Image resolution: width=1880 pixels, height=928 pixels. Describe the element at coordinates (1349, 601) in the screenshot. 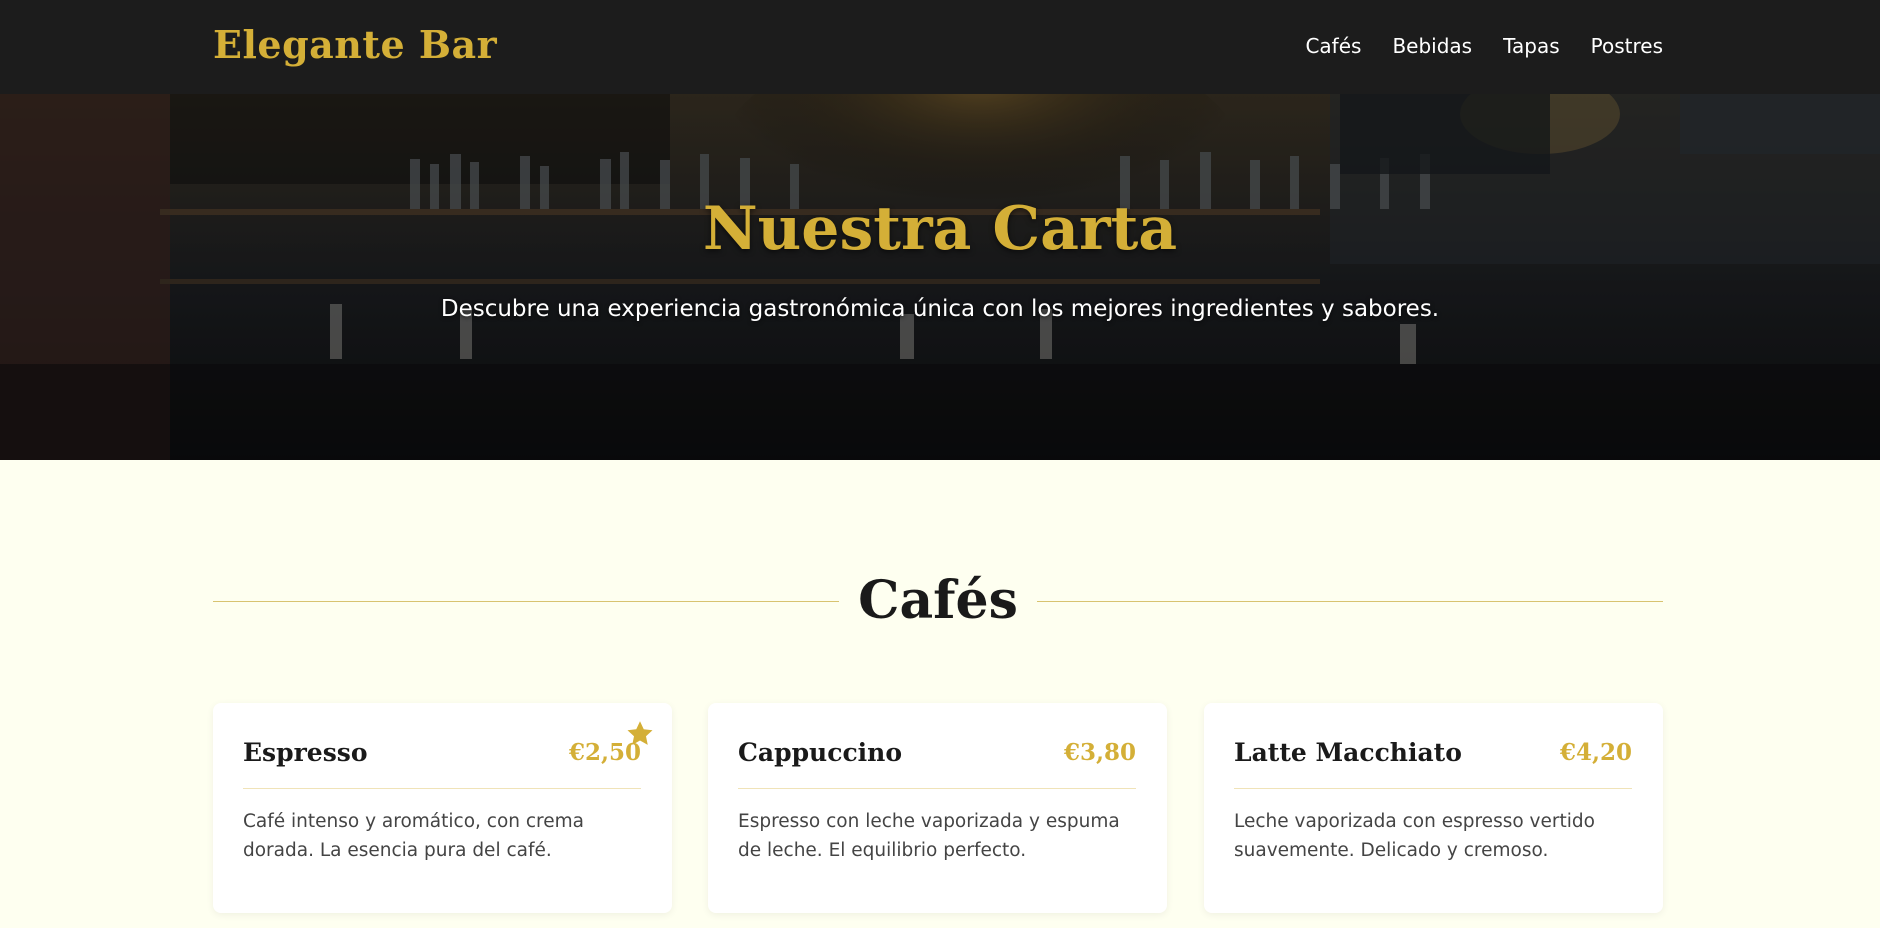

I see `heading-divider-right` at that location.